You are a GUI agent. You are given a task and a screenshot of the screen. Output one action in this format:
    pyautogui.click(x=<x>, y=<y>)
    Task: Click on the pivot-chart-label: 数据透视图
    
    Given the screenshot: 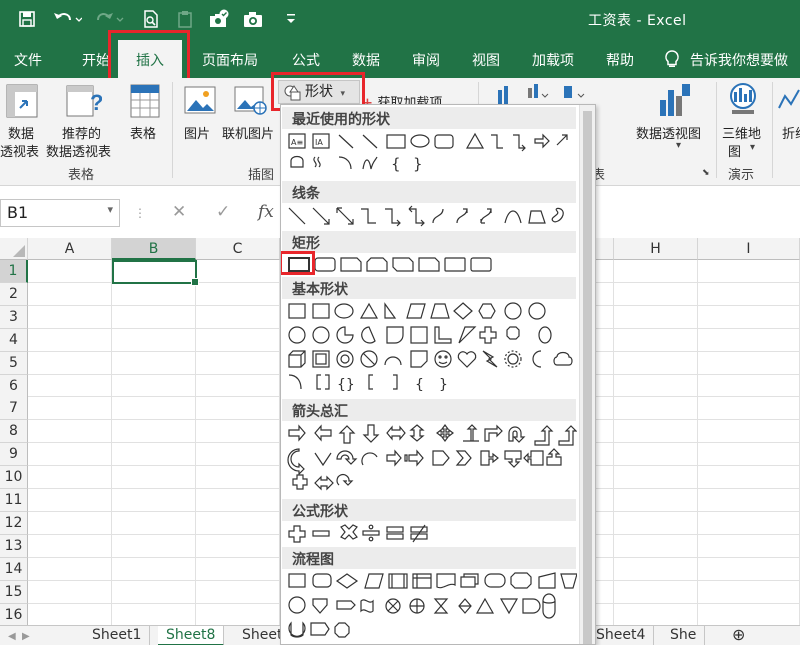 What is the action you would take?
    pyautogui.click(x=668, y=132)
    